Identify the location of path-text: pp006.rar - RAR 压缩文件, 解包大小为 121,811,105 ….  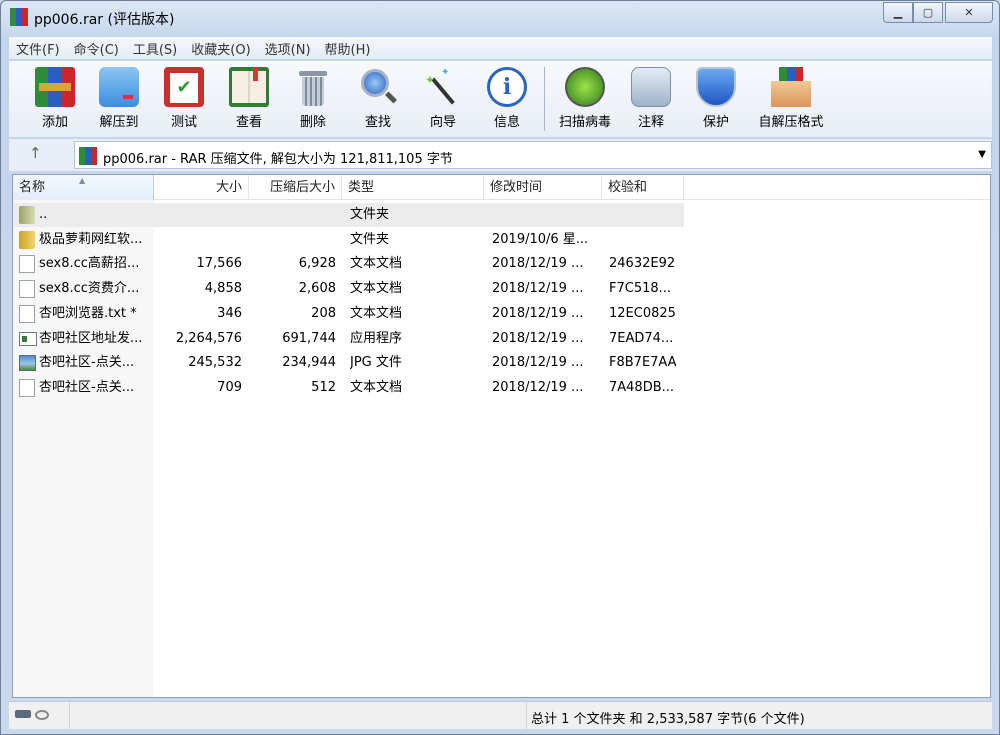
(278, 159).